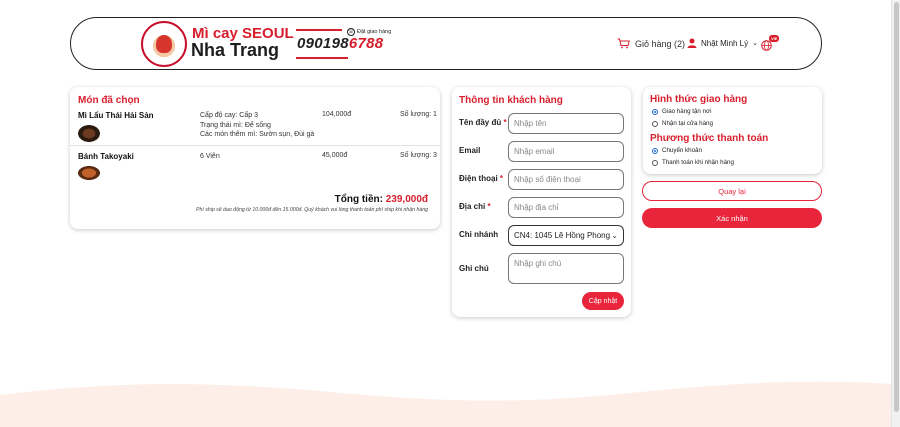  What do you see at coordinates (406, 199) in the screenshot?
I see `order-total-value: 239,000đ` at bounding box center [406, 199].